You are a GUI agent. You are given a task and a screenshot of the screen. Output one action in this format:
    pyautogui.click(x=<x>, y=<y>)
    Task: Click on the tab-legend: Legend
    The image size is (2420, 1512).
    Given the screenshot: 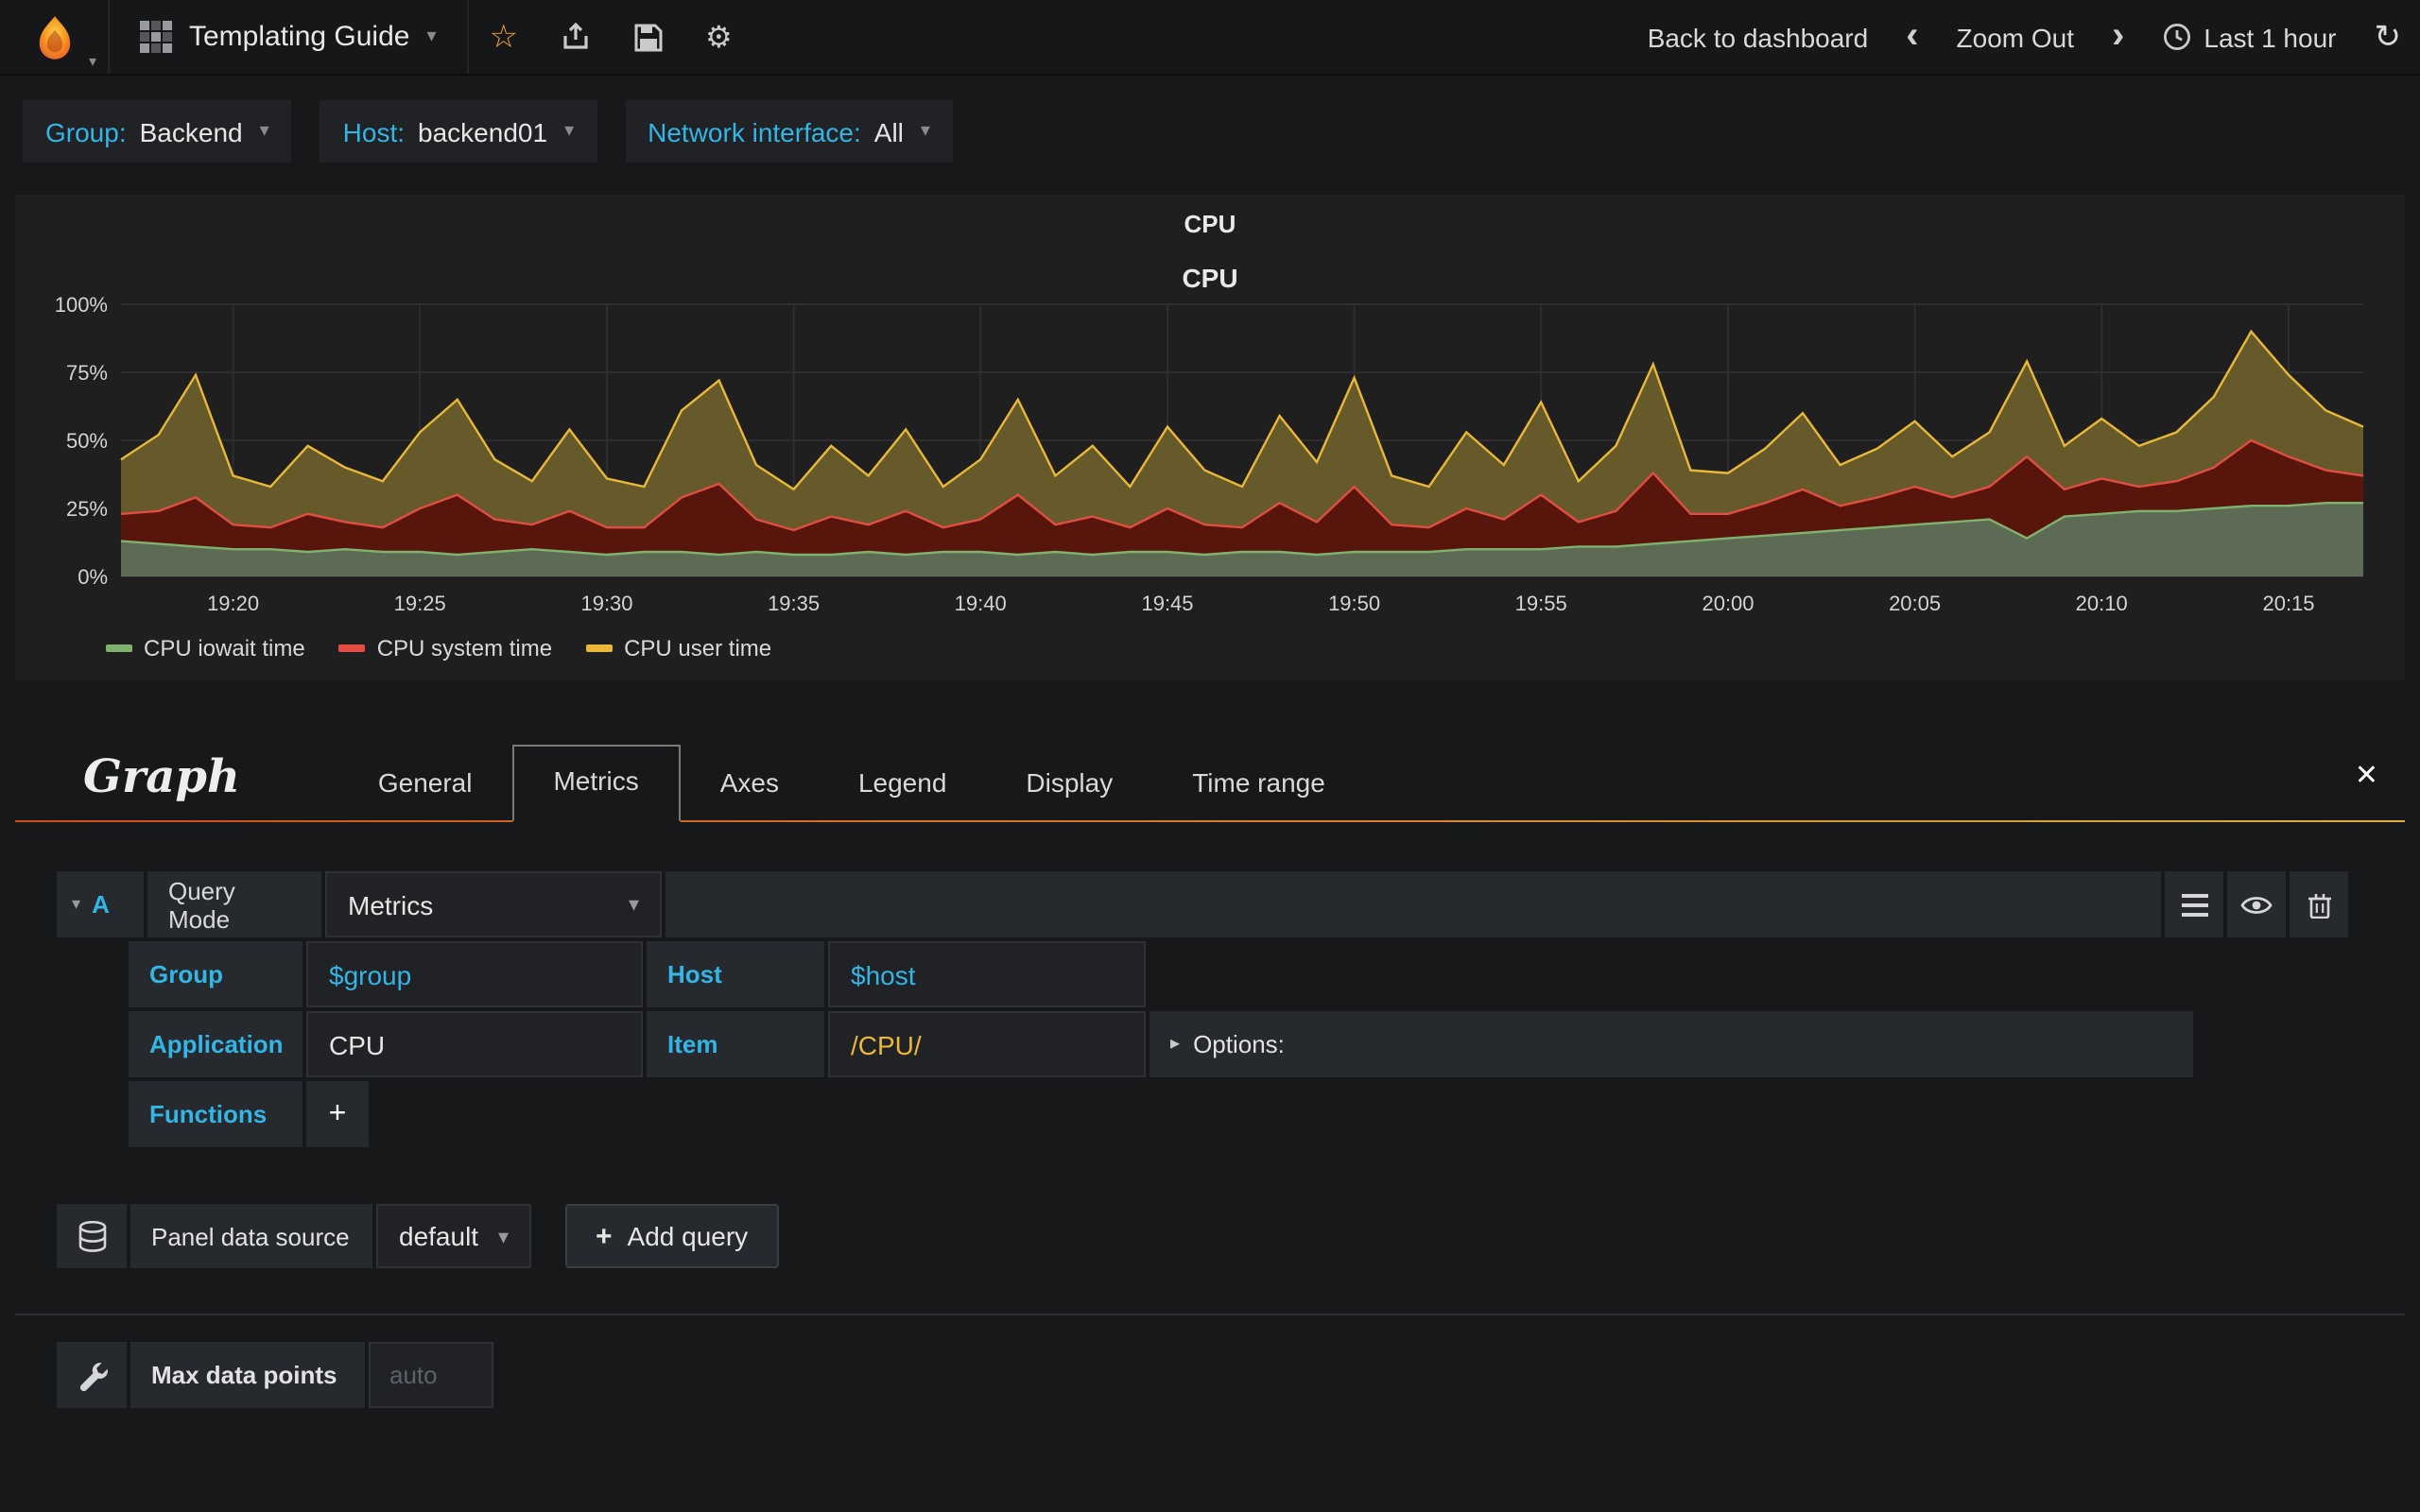 What is the action you would take?
    pyautogui.click(x=902, y=784)
    